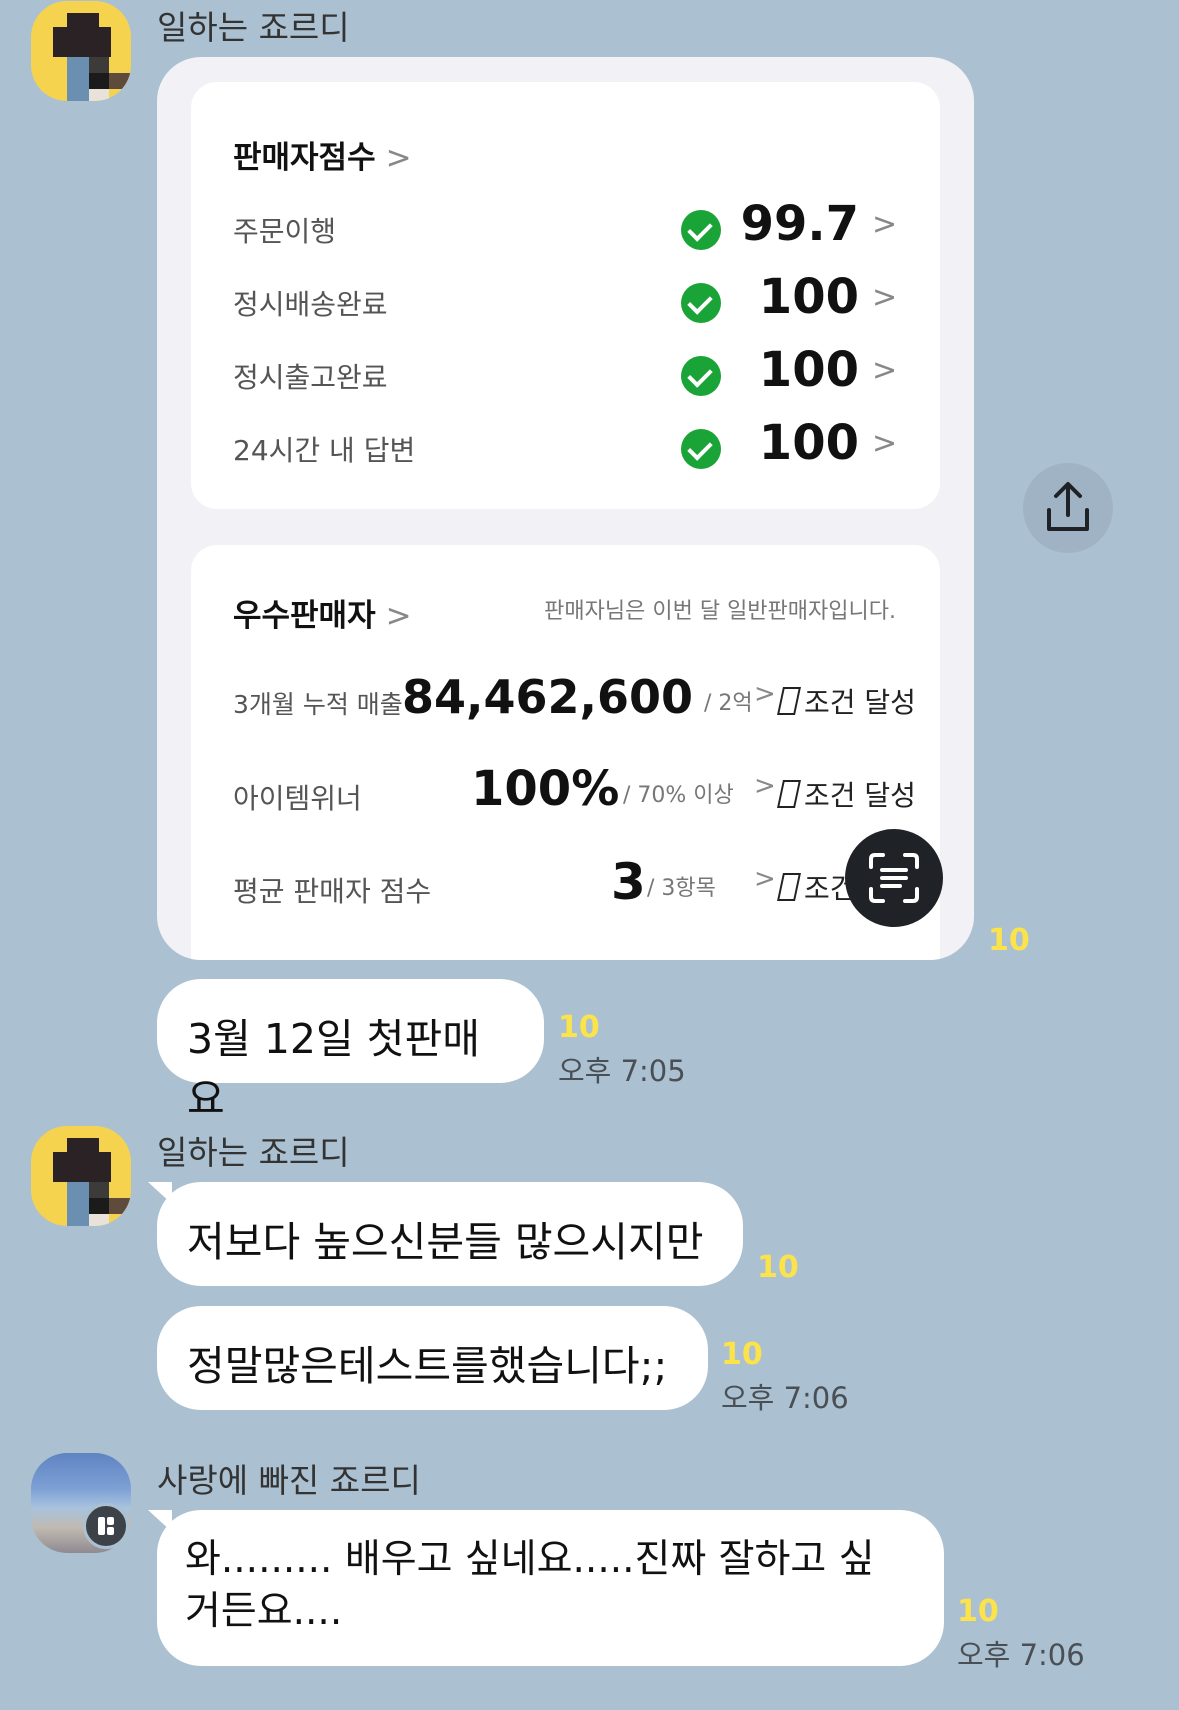 This screenshot has width=1179, height=1710. Describe the element at coordinates (628, 882) in the screenshot. I see `avg-score-value: 3` at that location.